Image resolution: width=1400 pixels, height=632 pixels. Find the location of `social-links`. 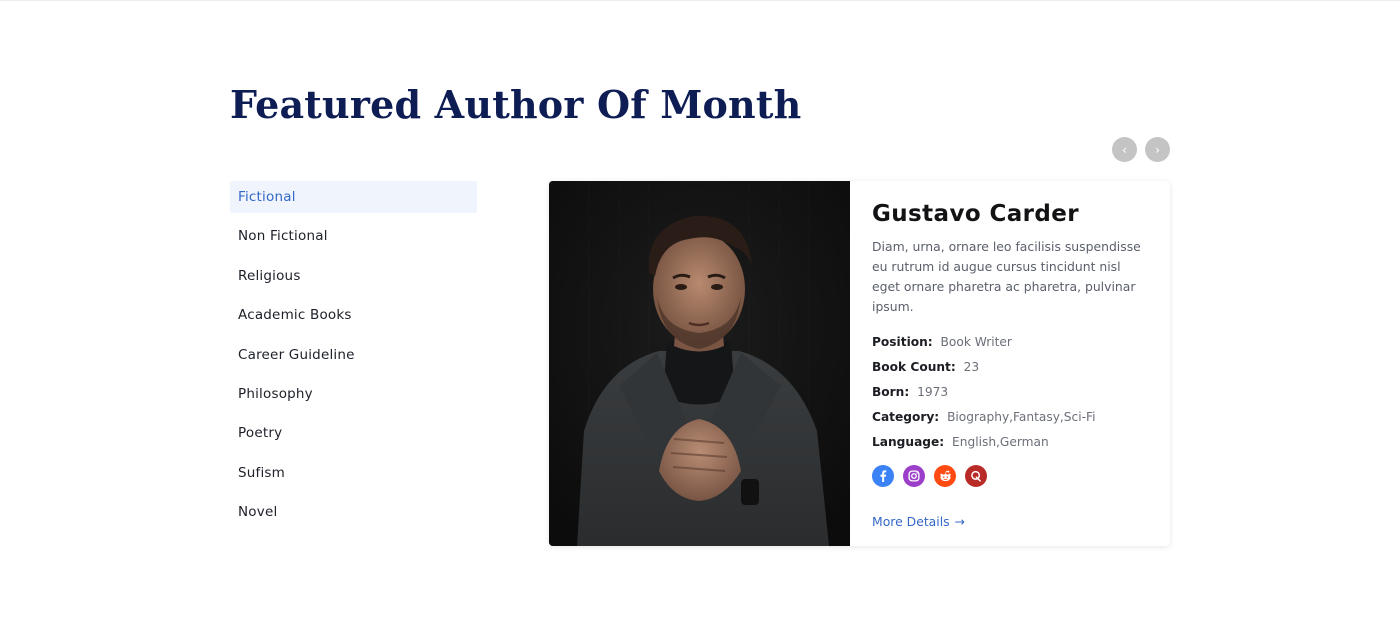

social-links is located at coordinates (1011, 476).